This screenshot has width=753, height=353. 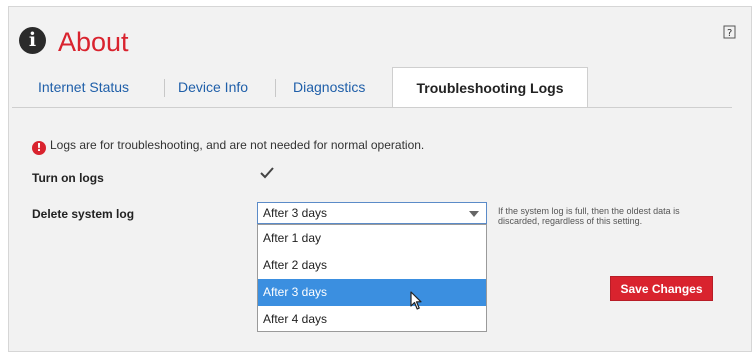 What do you see at coordinates (39, 148) in the screenshot?
I see `alert-icon: !` at bounding box center [39, 148].